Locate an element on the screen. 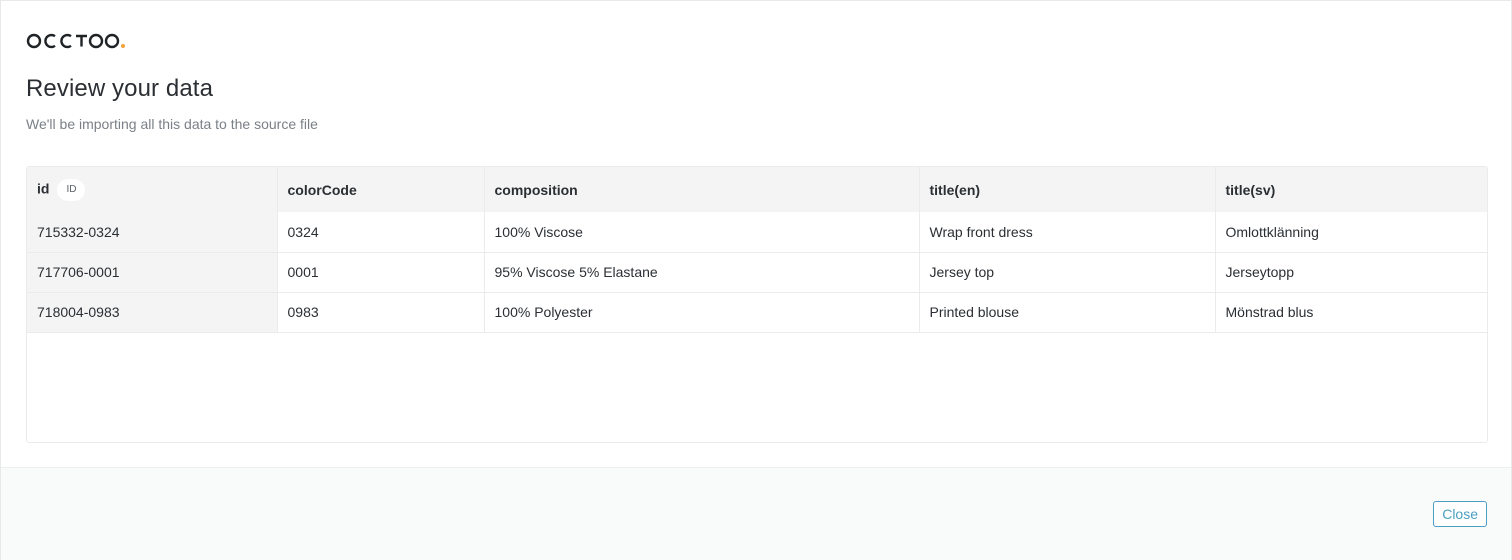 This screenshot has height=560, width=1512. cell-title-en: Printed blouse is located at coordinates (1067, 312).